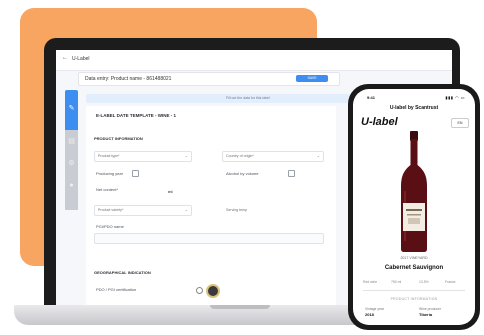 The image size is (484, 335). Describe the element at coordinates (143, 210) in the screenshot. I see `product-variety-select: Product variety* ⌄` at that location.